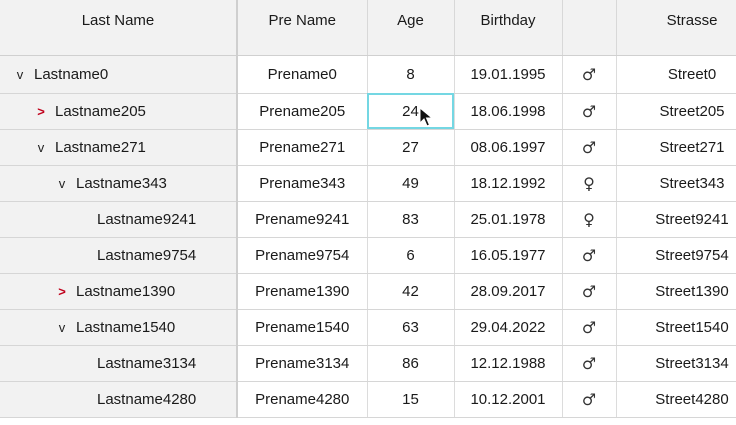 The image size is (736, 425). I want to click on table-row: v Lastname0 Prename0 8 19.01.1995 ♂ Street0, so click(368, 74).